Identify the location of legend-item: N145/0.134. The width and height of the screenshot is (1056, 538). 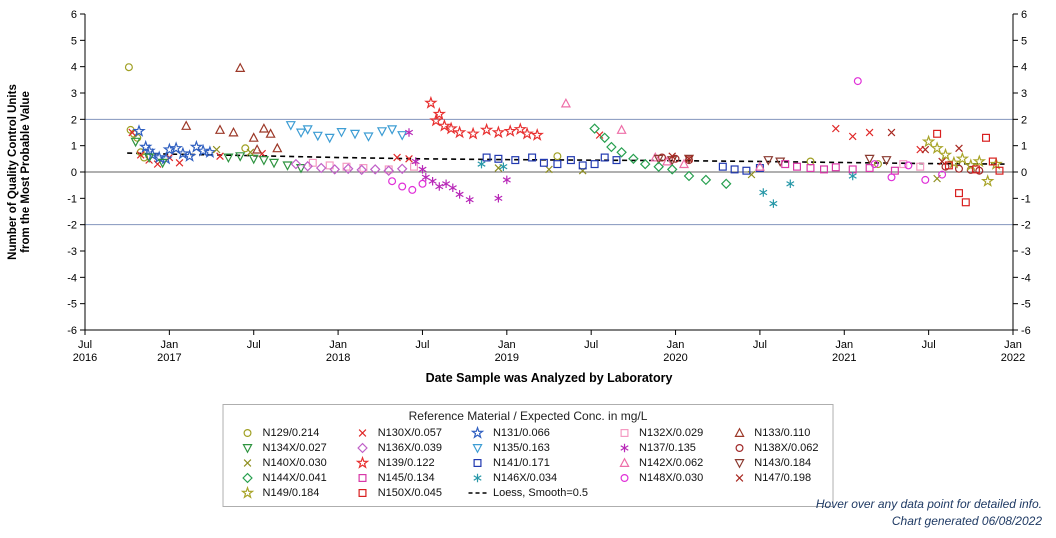
(397, 478).